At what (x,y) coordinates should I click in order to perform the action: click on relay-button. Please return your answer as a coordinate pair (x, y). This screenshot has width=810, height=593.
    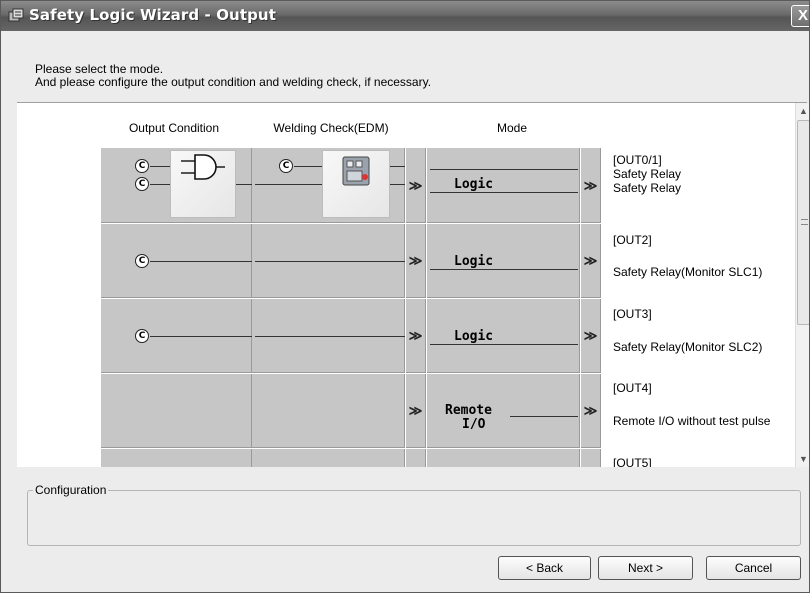
    Looking at the image, I should click on (356, 184).